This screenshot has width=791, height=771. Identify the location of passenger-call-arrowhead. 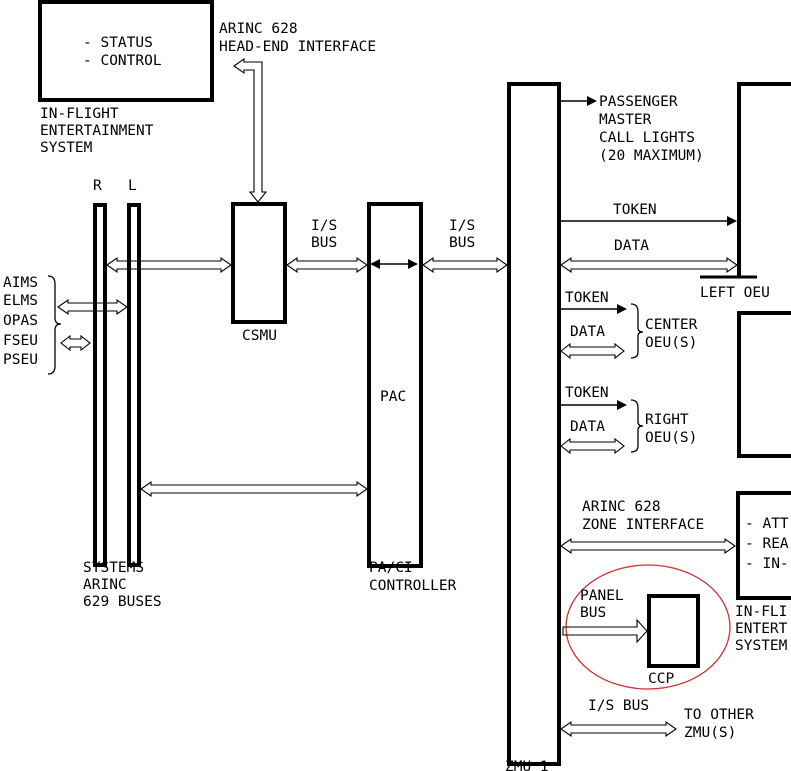
(592, 101).